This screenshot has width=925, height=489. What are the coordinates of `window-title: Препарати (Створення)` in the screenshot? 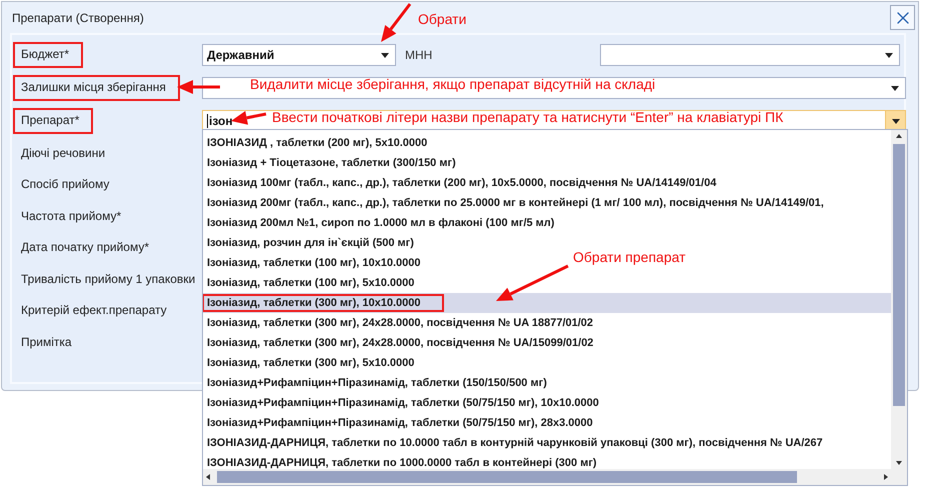 It's located at (78, 17).